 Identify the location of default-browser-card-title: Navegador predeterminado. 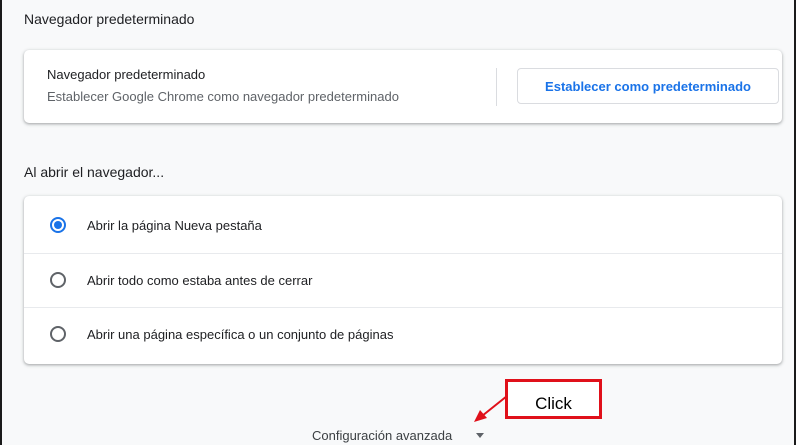
(126, 74).